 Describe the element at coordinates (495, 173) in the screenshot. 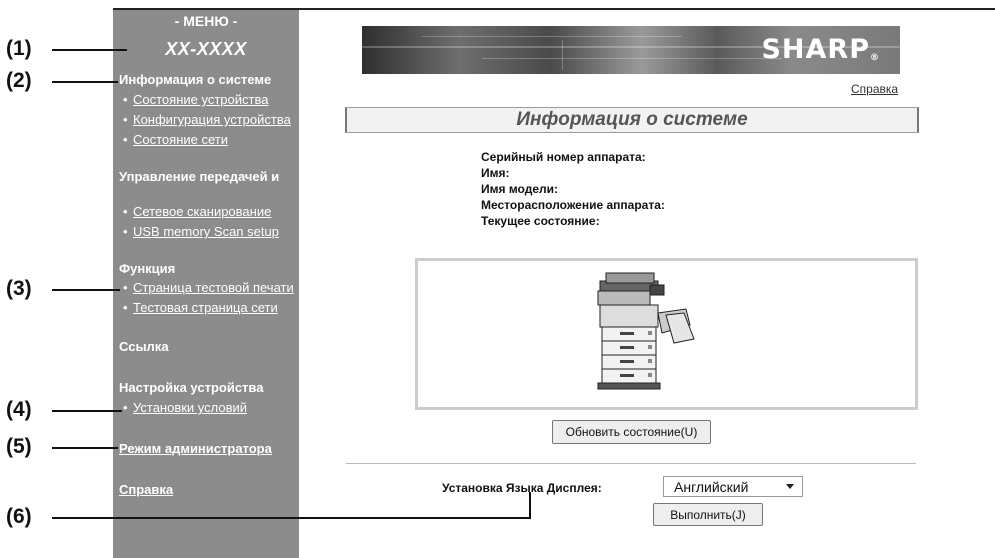

I see `name-label: Имя:` at that location.